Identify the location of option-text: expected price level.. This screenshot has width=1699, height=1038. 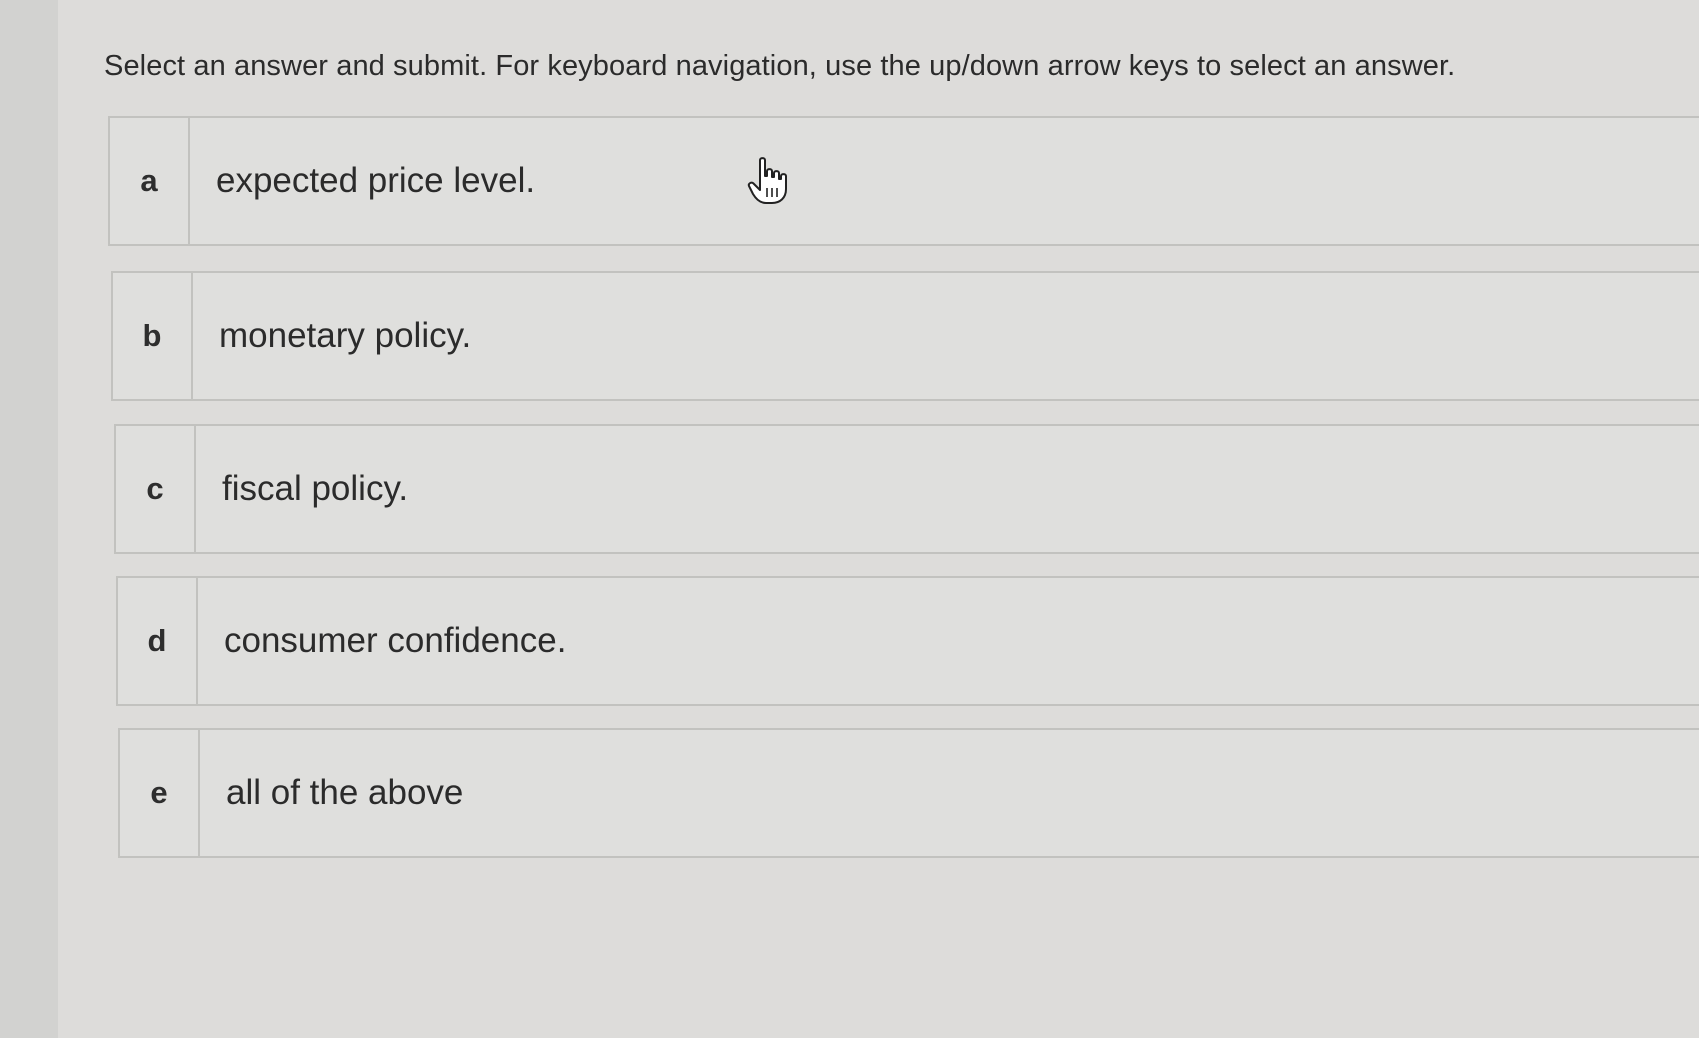
(376, 180).